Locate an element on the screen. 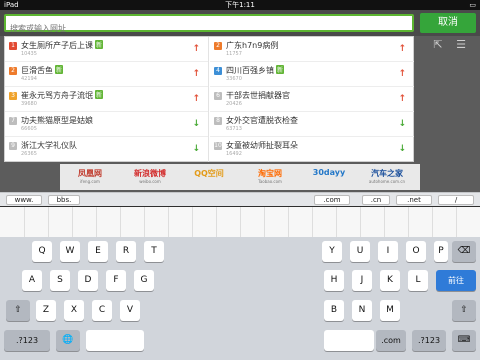 This screenshot has width=480, height=360. go-button: 前往 is located at coordinates (456, 280).